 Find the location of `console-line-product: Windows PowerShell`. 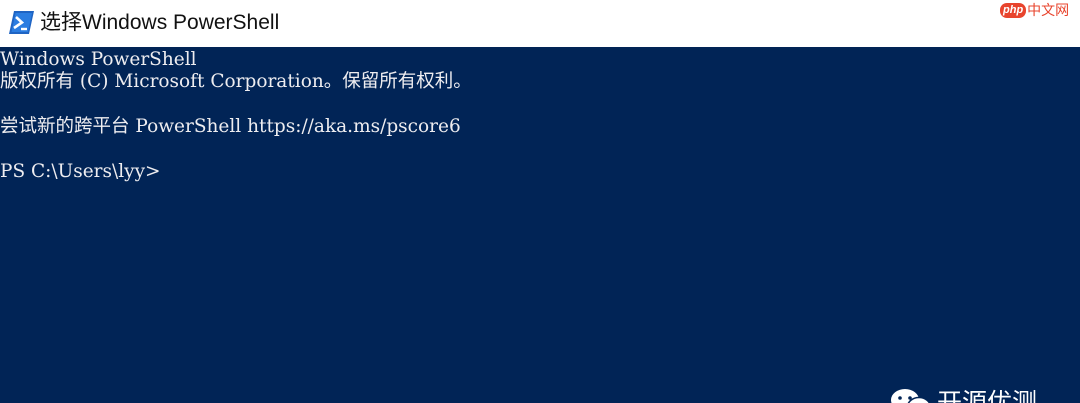

console-line-product: Windows PowerShell is located at coordinates (98, 59).